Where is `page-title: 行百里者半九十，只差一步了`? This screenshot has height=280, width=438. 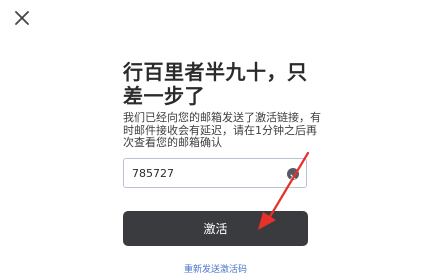 page-title: 行百里者半九十，只差一步了 is located at coordinates (215, 84).